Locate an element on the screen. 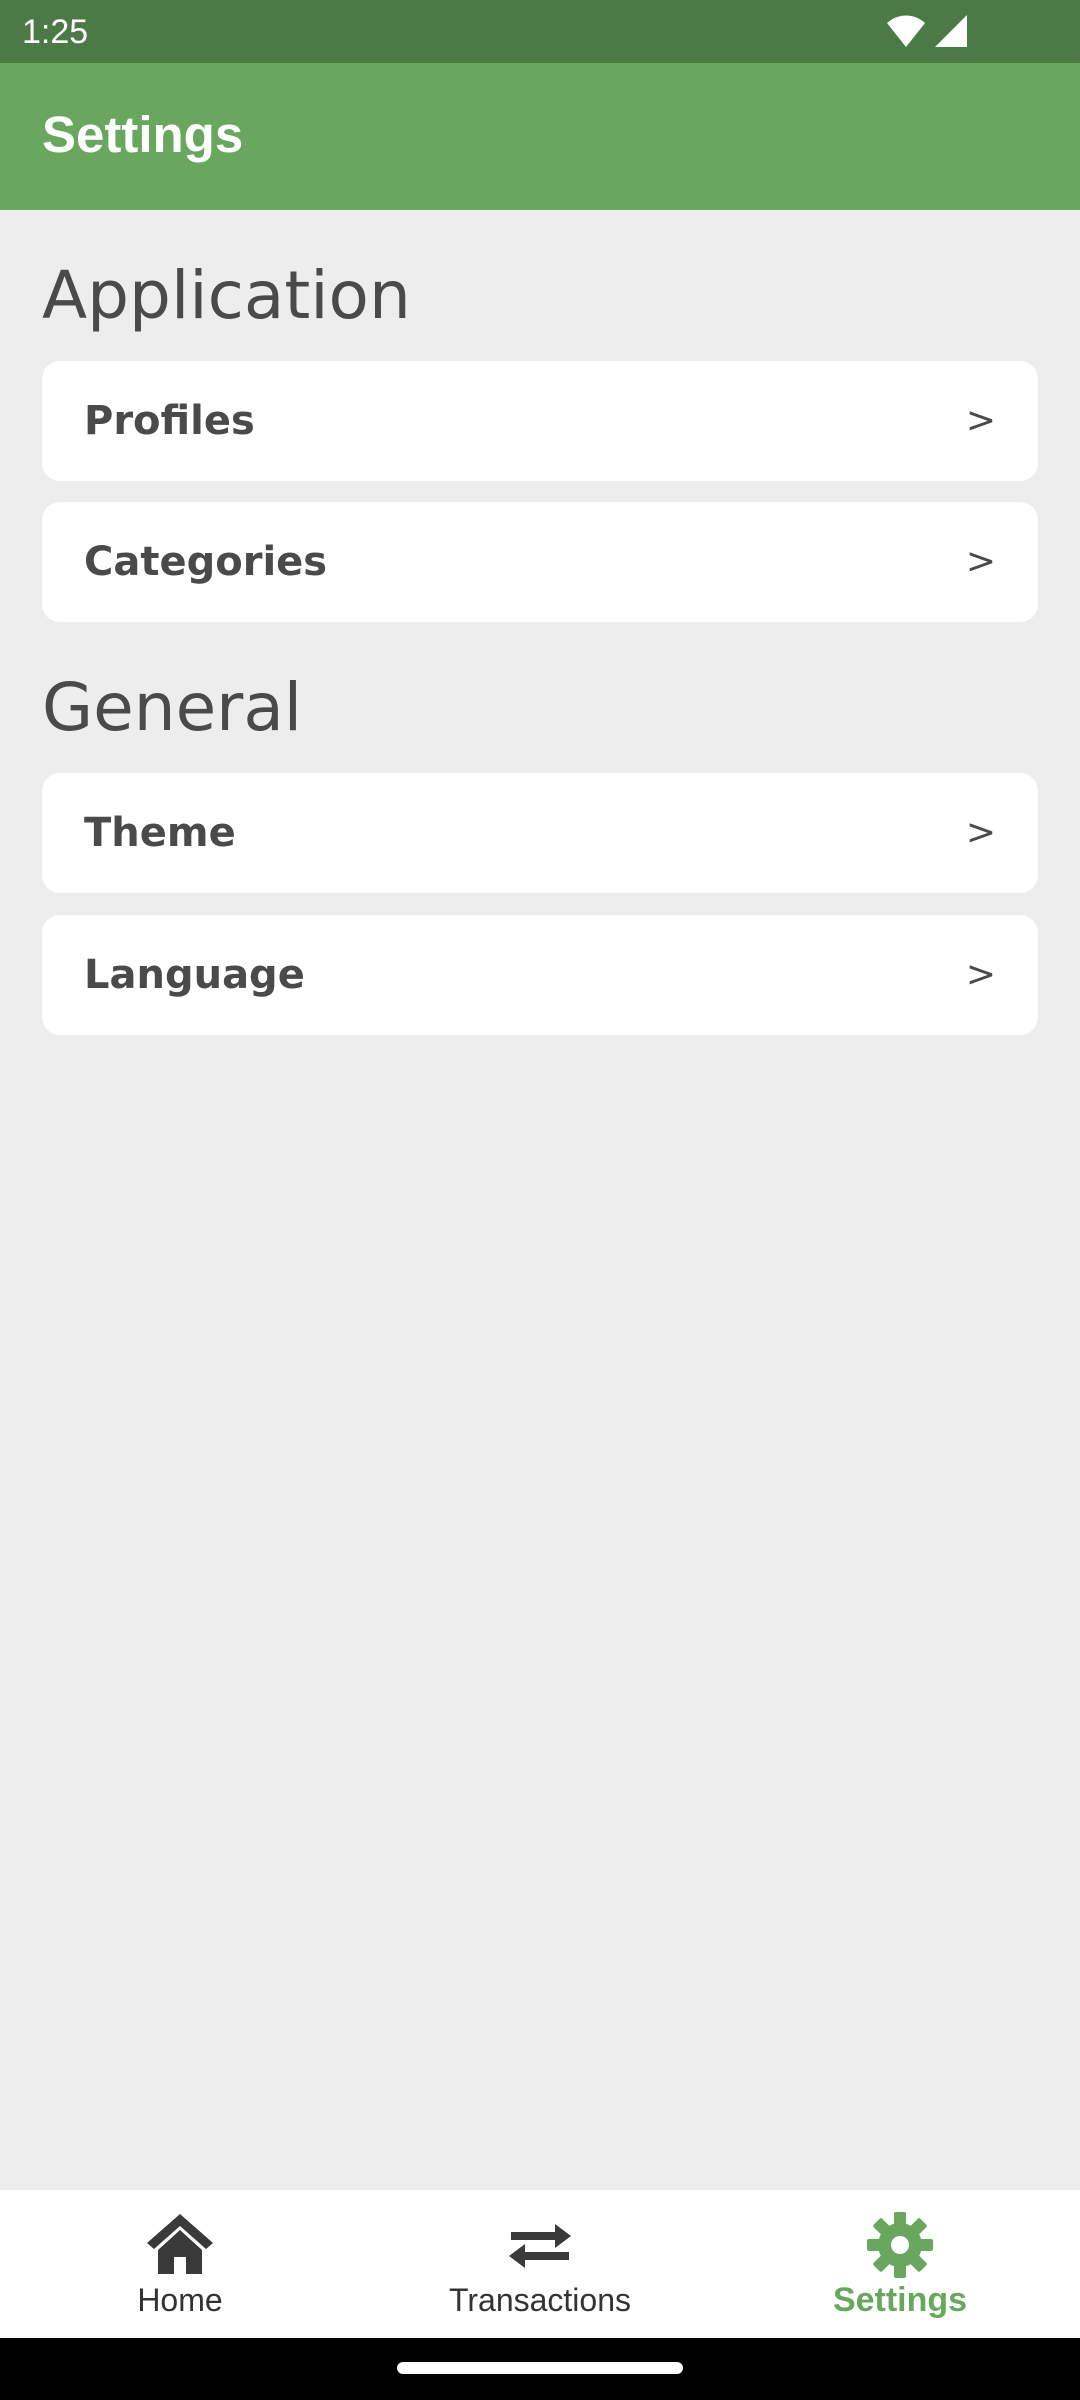 Image resolution: width=1080 pixels, height=2400 pixels. settings-item-language: Language > is located at coordinates (540, 975).